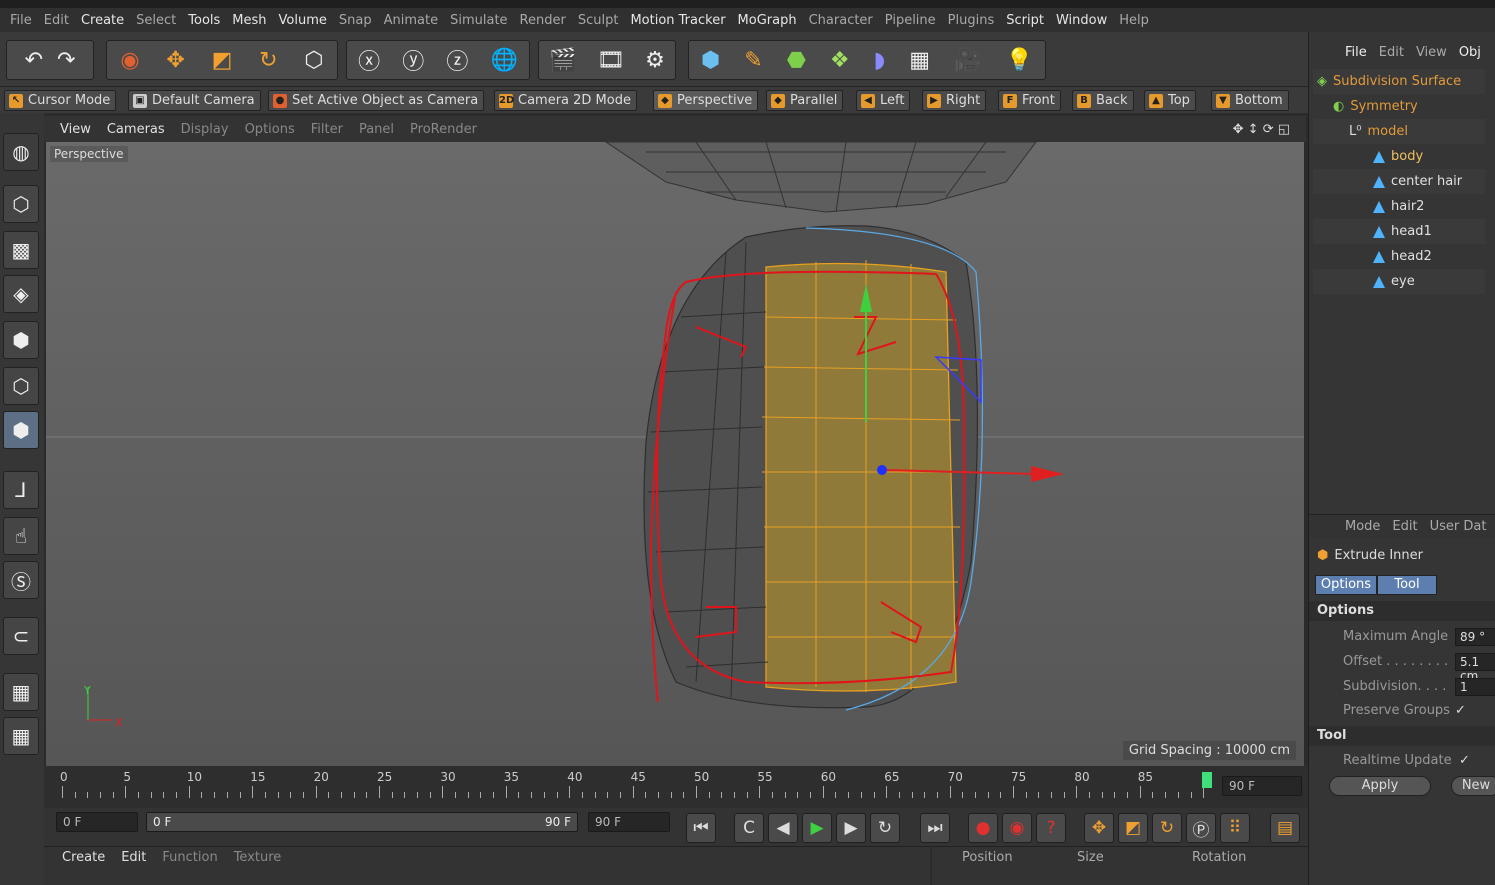 The image size is (1495, 885). Describe the element at coordinates (66, 60) in the screenshot. I see `redo-icon: ↷` at that location.